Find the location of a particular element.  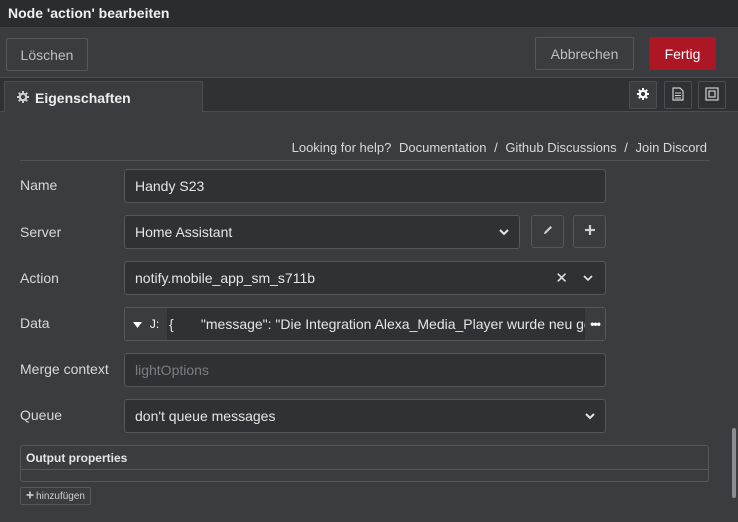

pencil-icon is located at coordinates (548, 231).